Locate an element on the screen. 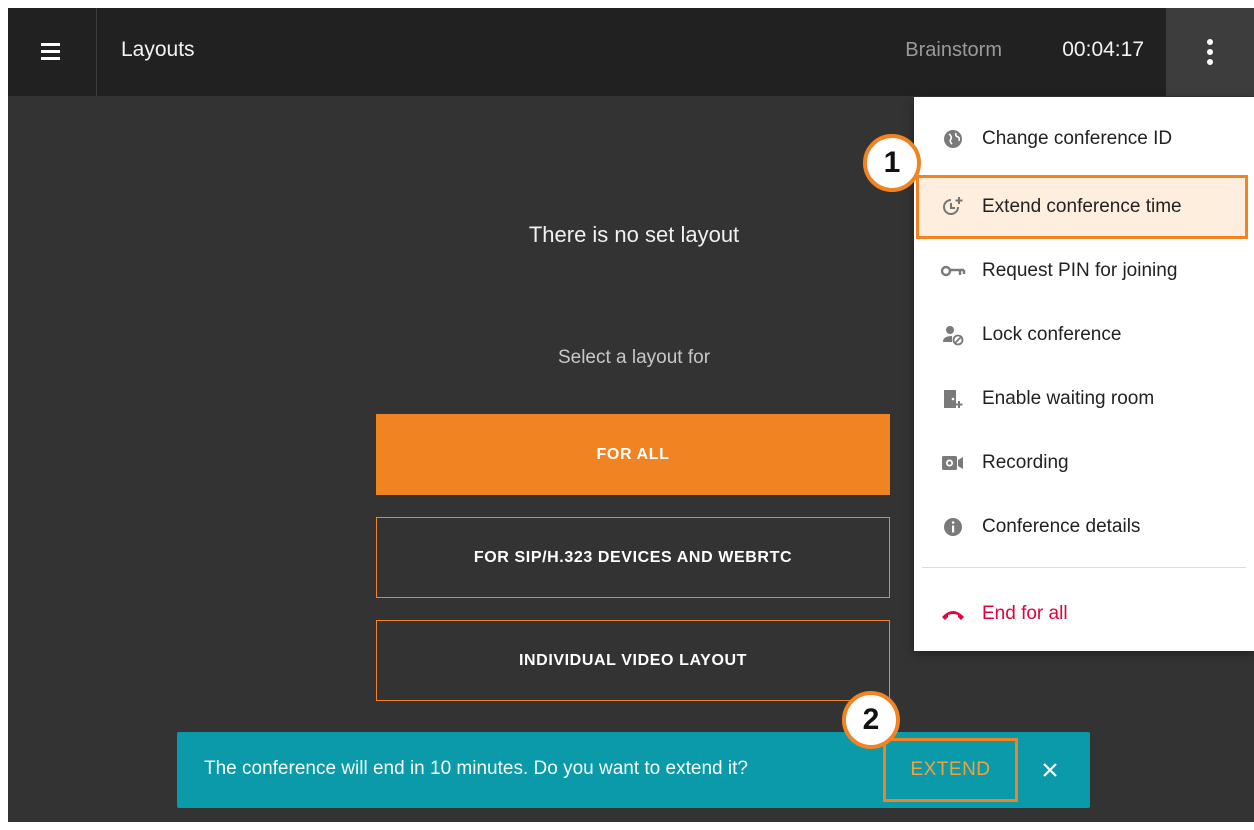 The image size is (1254, 830). menu-item-enable-waiting-room: Enable waiting room is located at coordinates (1084, 399).